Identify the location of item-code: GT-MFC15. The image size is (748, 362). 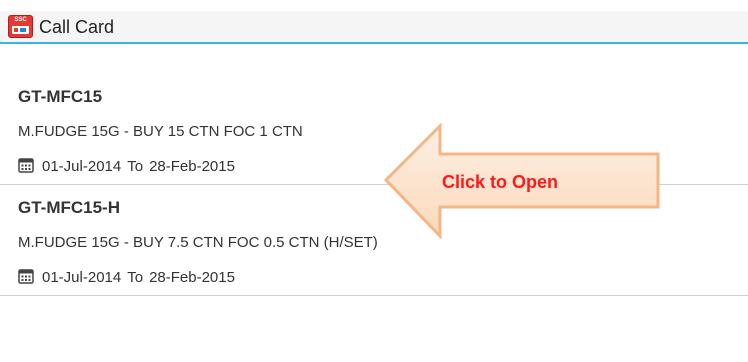
(60, 96).